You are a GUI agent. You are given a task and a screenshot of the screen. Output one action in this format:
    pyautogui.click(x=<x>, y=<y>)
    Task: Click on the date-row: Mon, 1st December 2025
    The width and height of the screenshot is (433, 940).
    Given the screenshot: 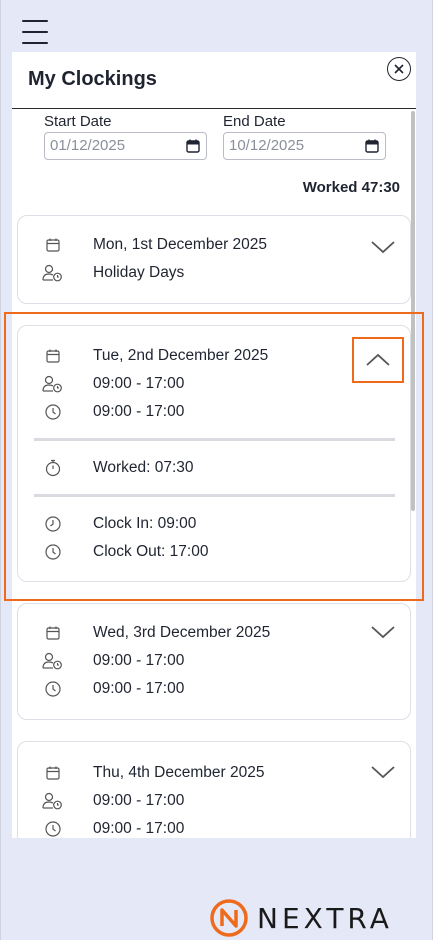 What is the action you would take?
    pyautogui.click(x=154, y=245)
    